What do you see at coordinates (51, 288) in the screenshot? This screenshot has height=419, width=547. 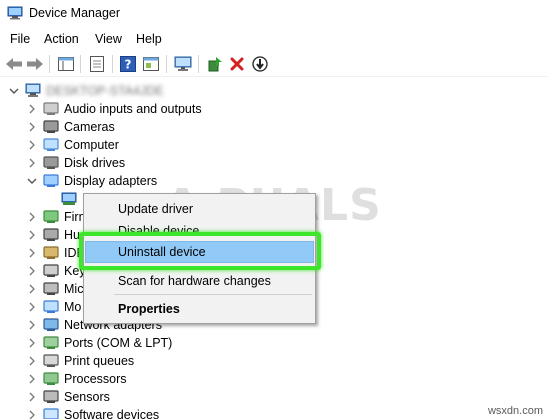 I see `mice-icon` at bounding box center [51, 288].